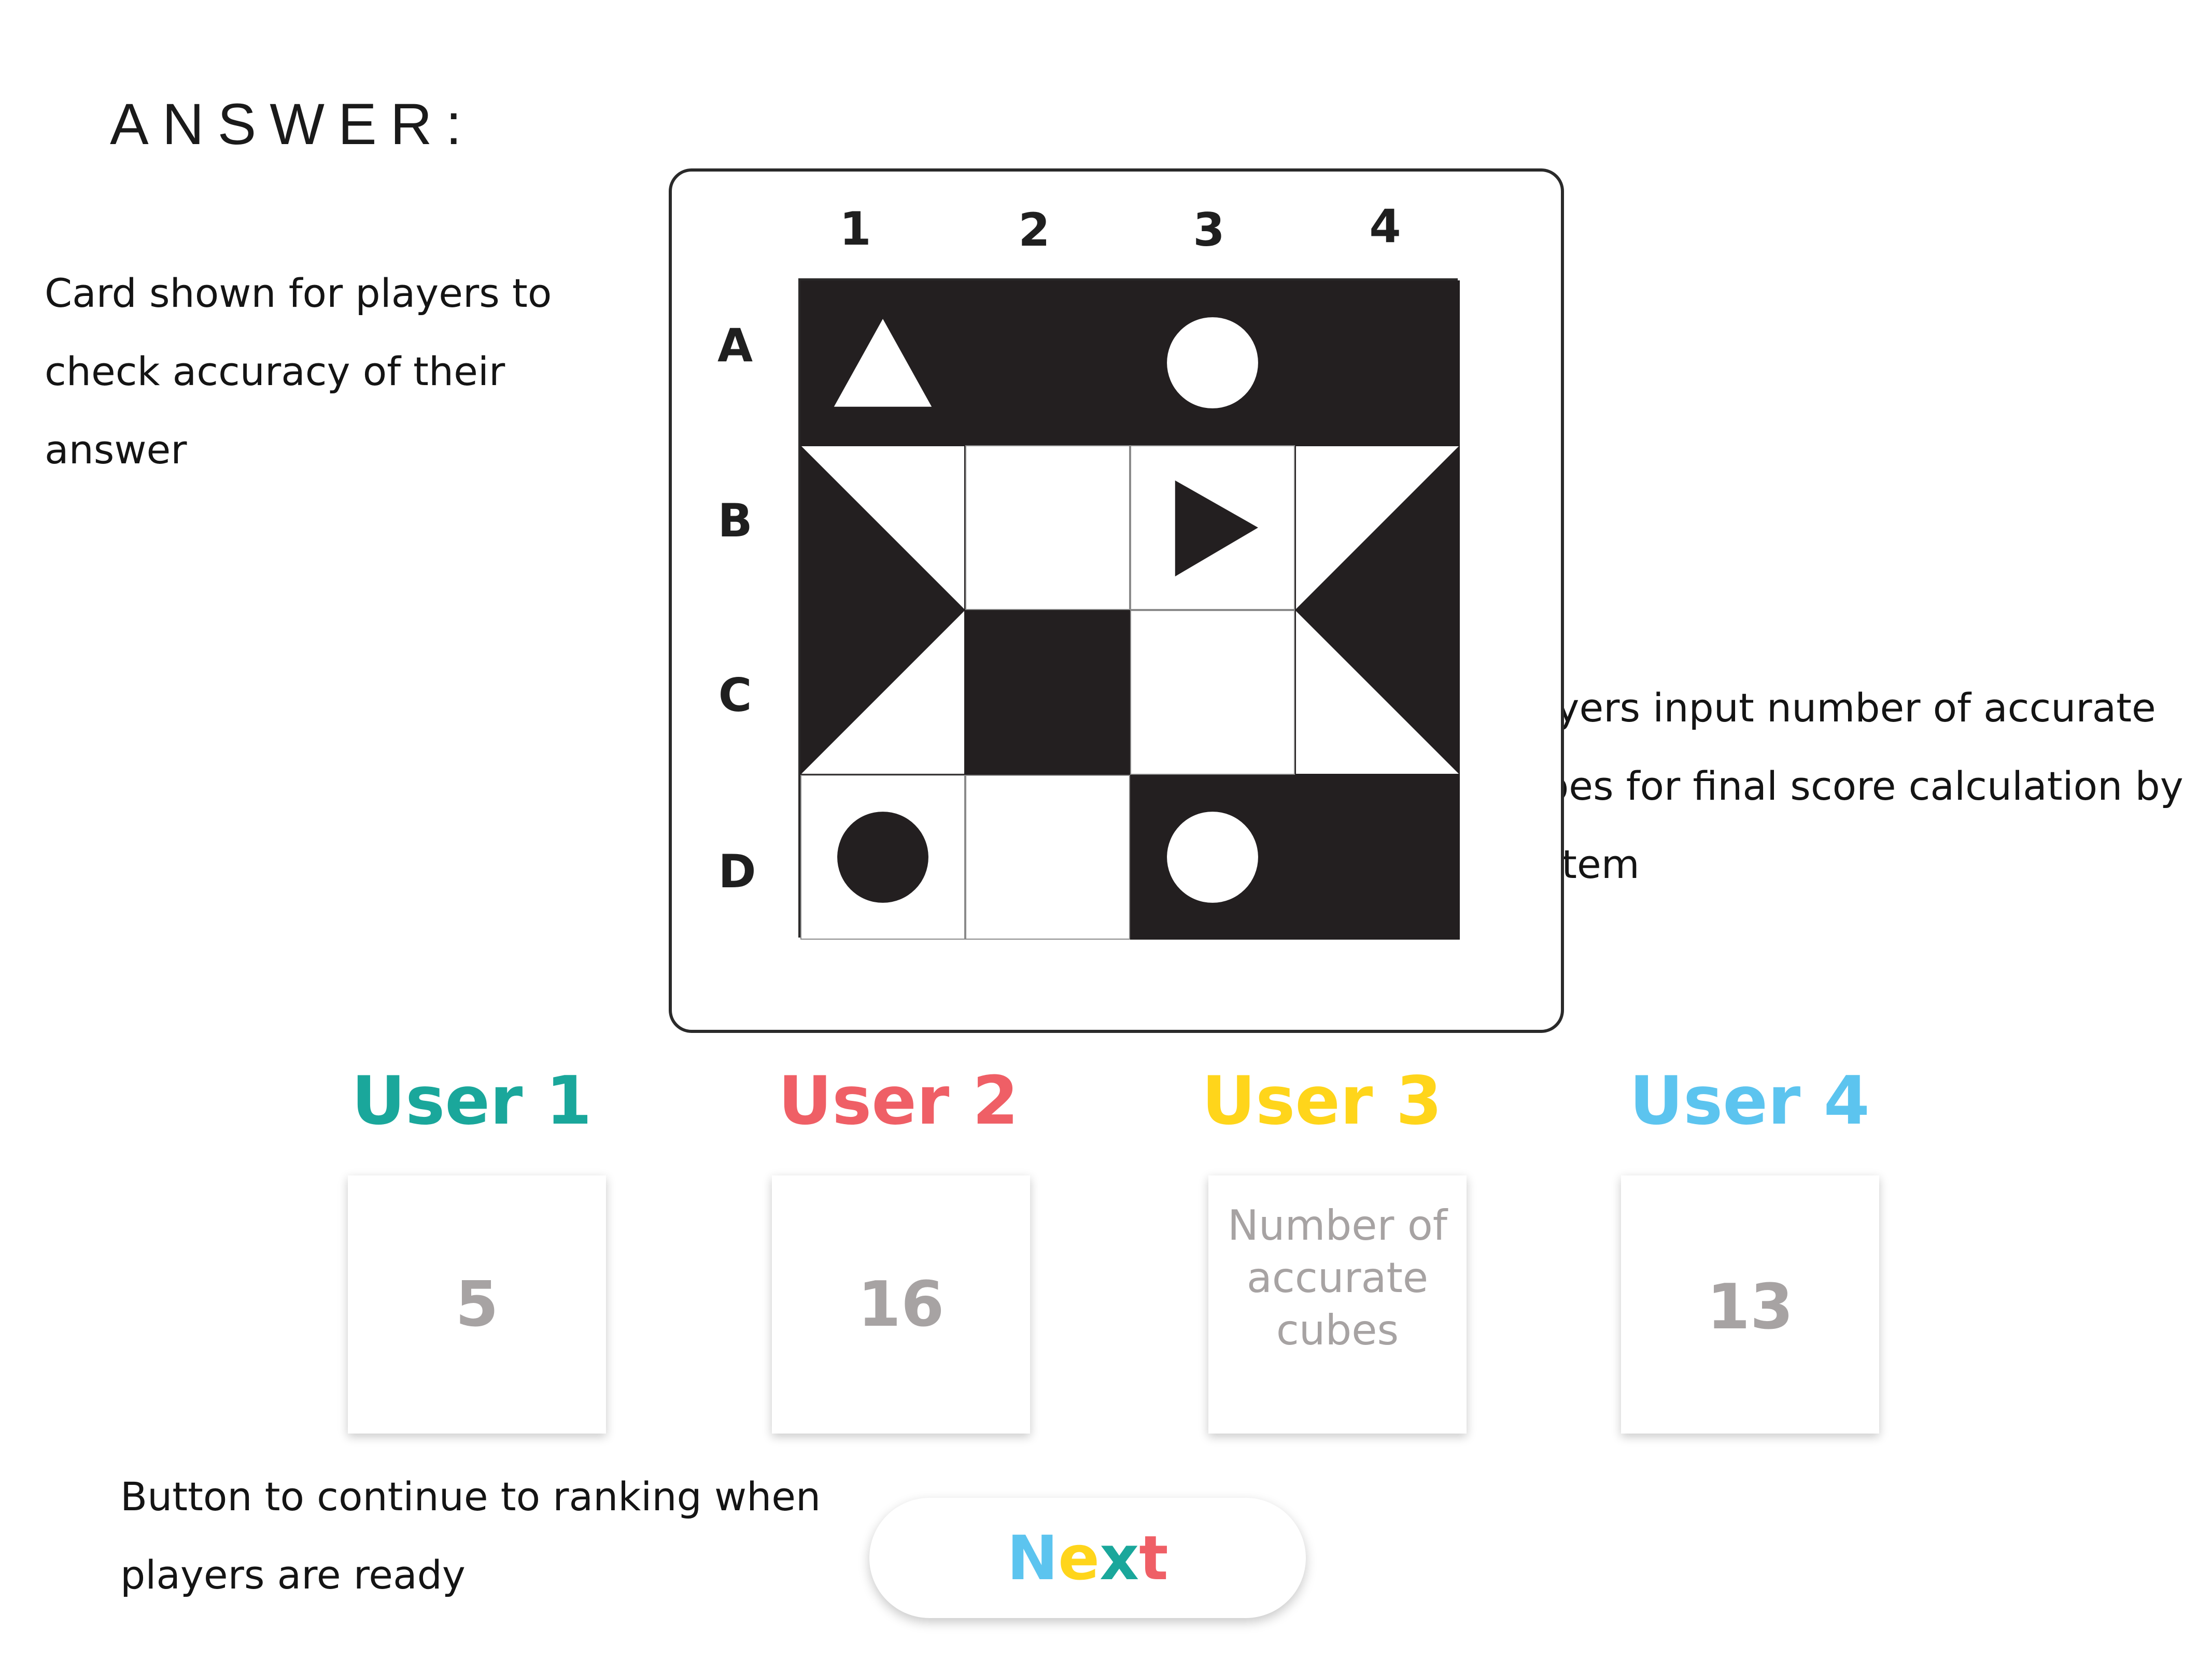  What do you see at coordinates (1047, 692) in the screenshot?
I see `cell-c2` at bounding box center [1047, 692].